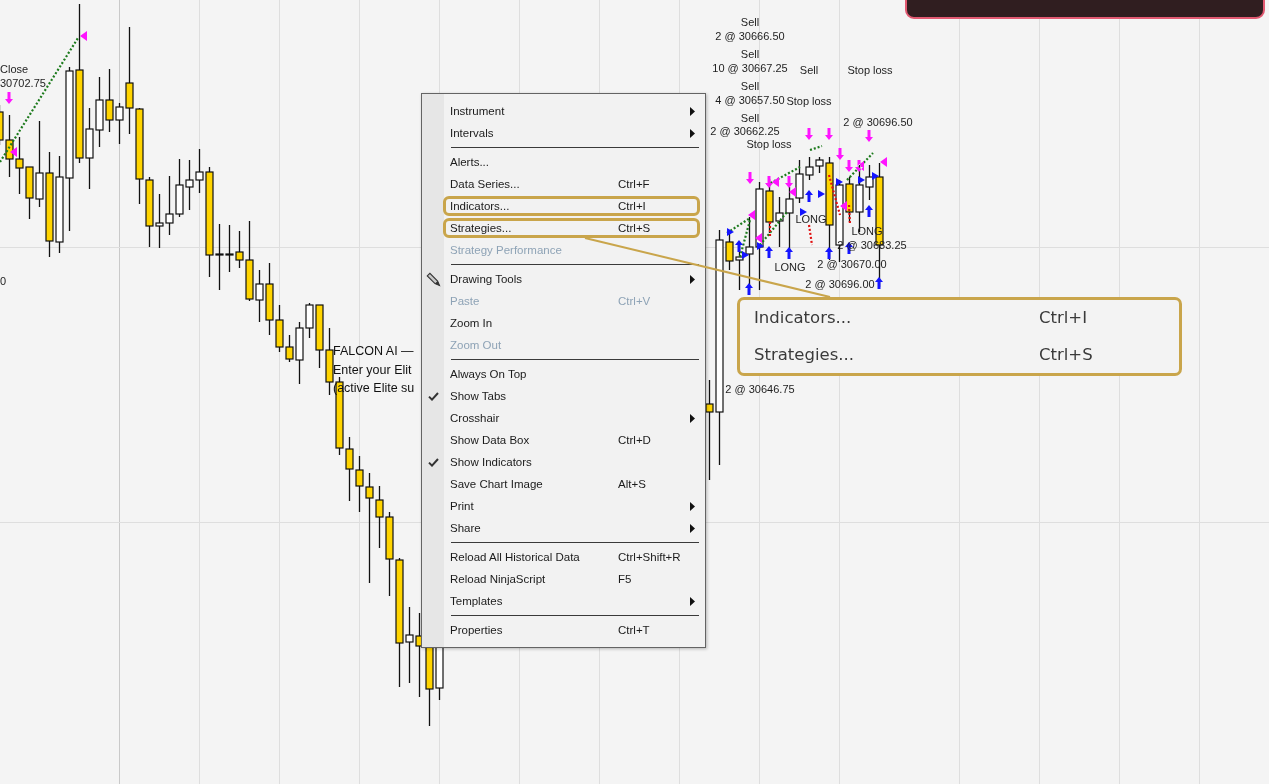 The height and width of the screenshot is (784, 1269). Describe the element at coordinates (1066, 354) in the screenshot. I see `callout-shortcut-text: Ctrl+S` at that location.